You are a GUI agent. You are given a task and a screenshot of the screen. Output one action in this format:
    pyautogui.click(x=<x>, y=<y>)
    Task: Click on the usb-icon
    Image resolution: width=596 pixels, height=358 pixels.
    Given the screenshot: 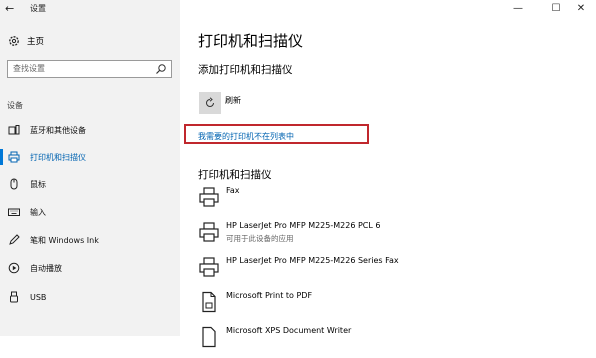 What is the action you would take?
    pyautogui.click(x=14, y=297)
    